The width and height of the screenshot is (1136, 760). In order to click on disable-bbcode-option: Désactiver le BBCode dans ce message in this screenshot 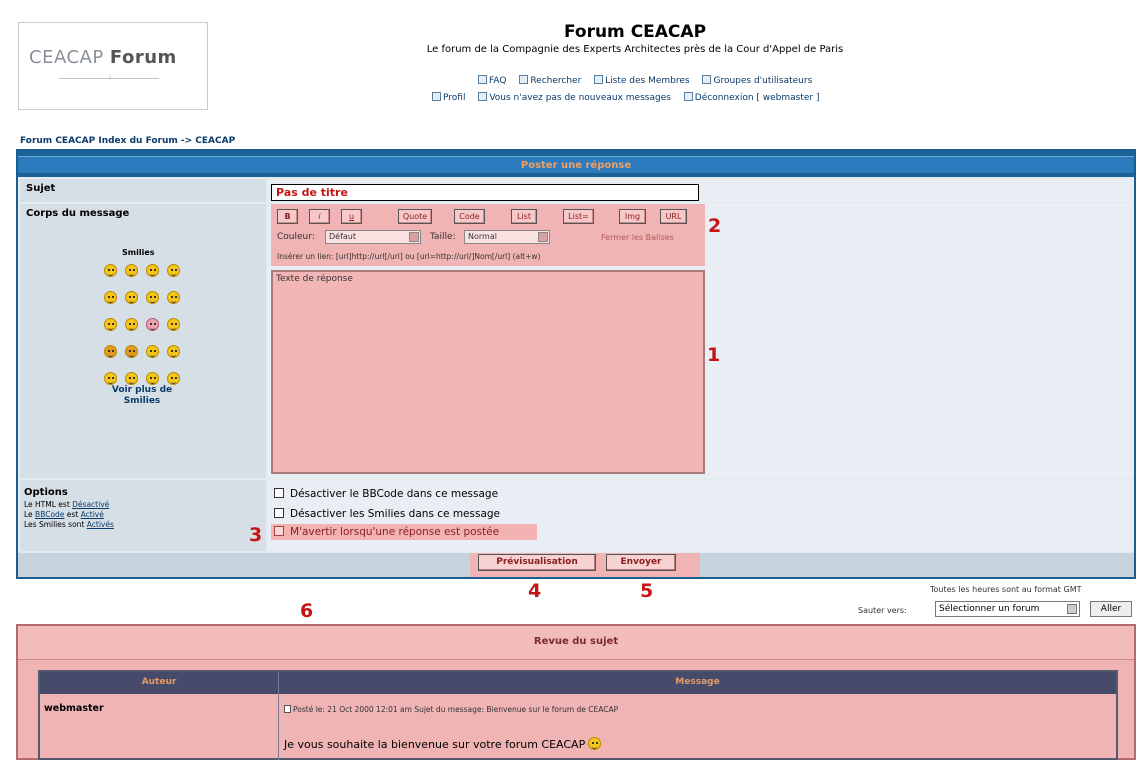, I will do `click(386, 494)`.